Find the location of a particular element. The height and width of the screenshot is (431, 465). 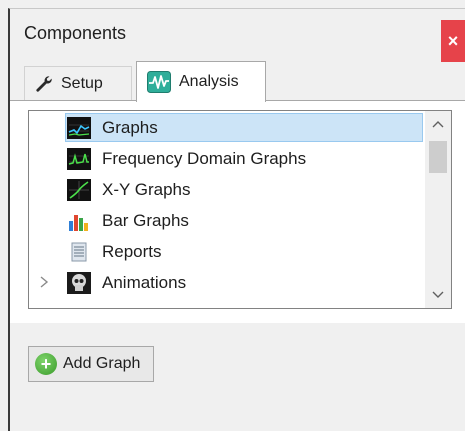

tree-item-label: Reports is located at coordinates (132, 251).